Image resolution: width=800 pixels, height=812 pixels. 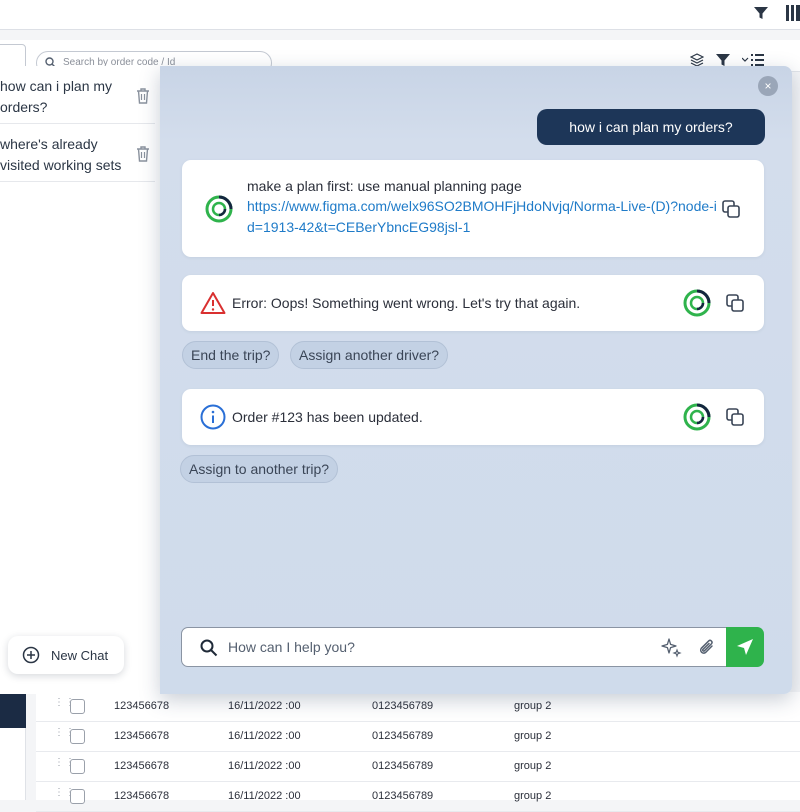 I want to click on user-message: how i can plan my orders?, so click(x=651, y=127).